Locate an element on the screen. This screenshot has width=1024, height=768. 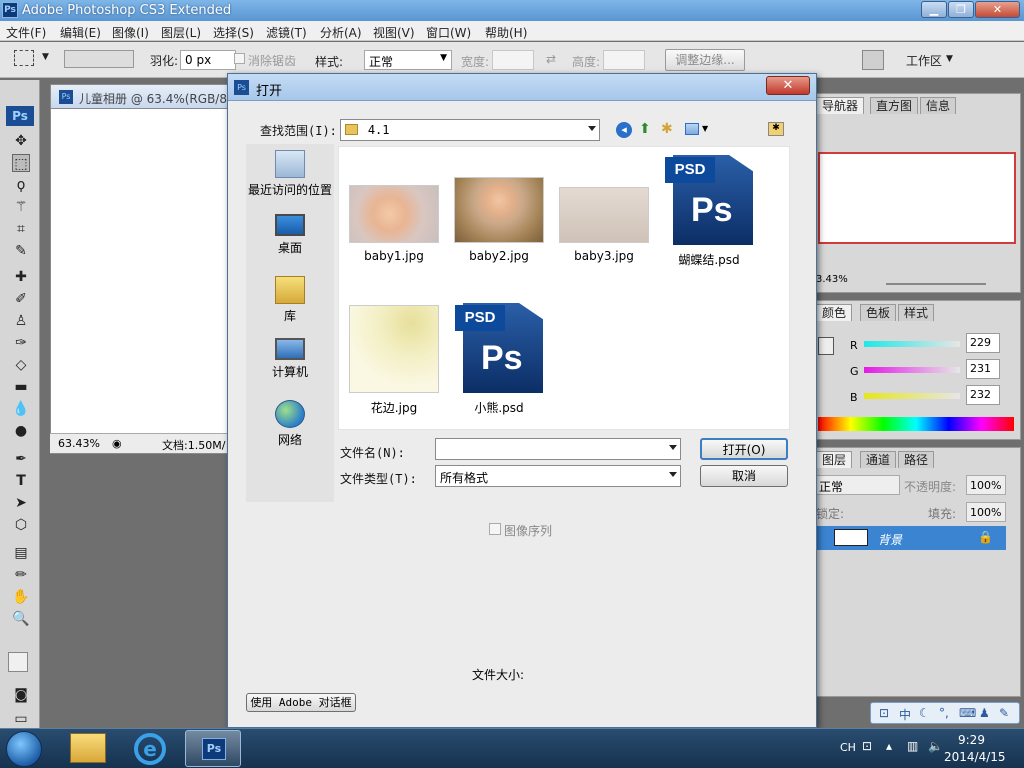
document-tab: Ps 儿童相册 @ 63.4%(RGB/8) is located at coordinates (141, 97).